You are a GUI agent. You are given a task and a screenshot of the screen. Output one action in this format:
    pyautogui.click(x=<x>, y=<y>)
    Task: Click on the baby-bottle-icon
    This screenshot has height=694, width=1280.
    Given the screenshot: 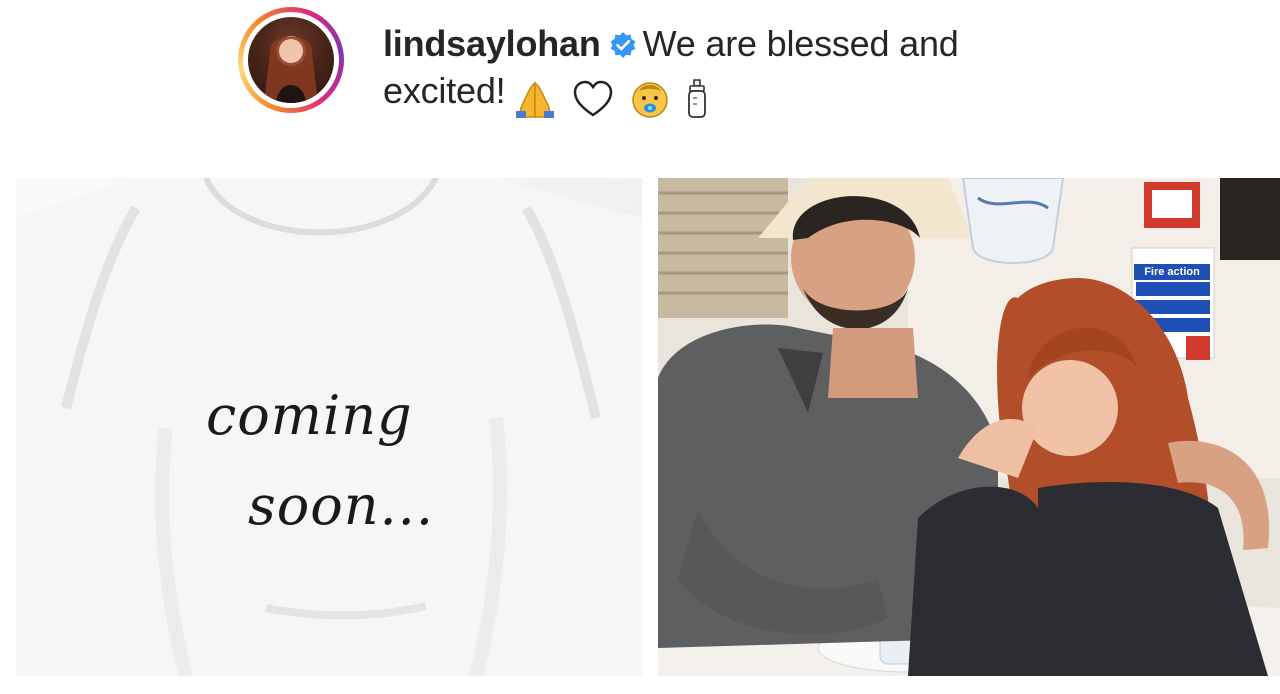 What is the action you would take?
    pyautogui.click(x=697, y=99)
    